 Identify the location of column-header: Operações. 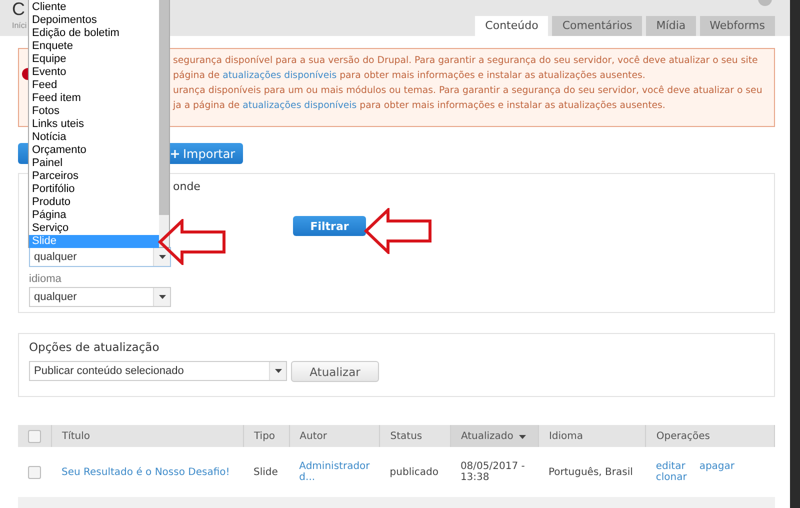
(710, 436).